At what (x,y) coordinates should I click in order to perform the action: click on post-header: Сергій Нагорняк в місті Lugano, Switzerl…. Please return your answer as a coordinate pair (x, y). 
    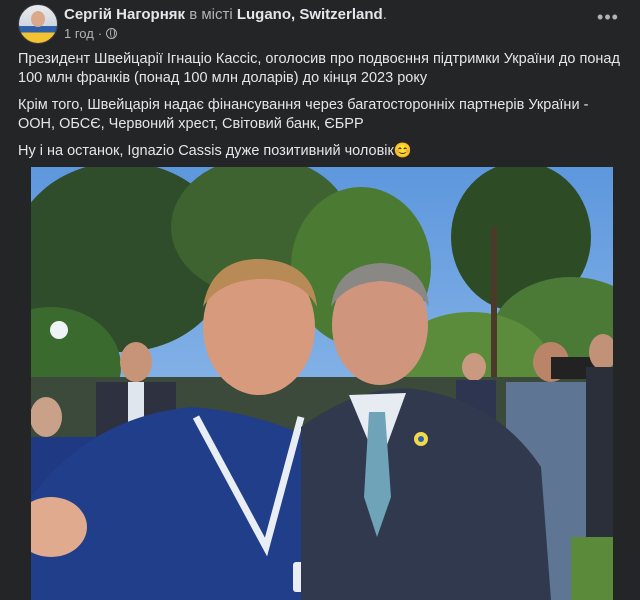
    Looking at the image, I should click on (320, 25).